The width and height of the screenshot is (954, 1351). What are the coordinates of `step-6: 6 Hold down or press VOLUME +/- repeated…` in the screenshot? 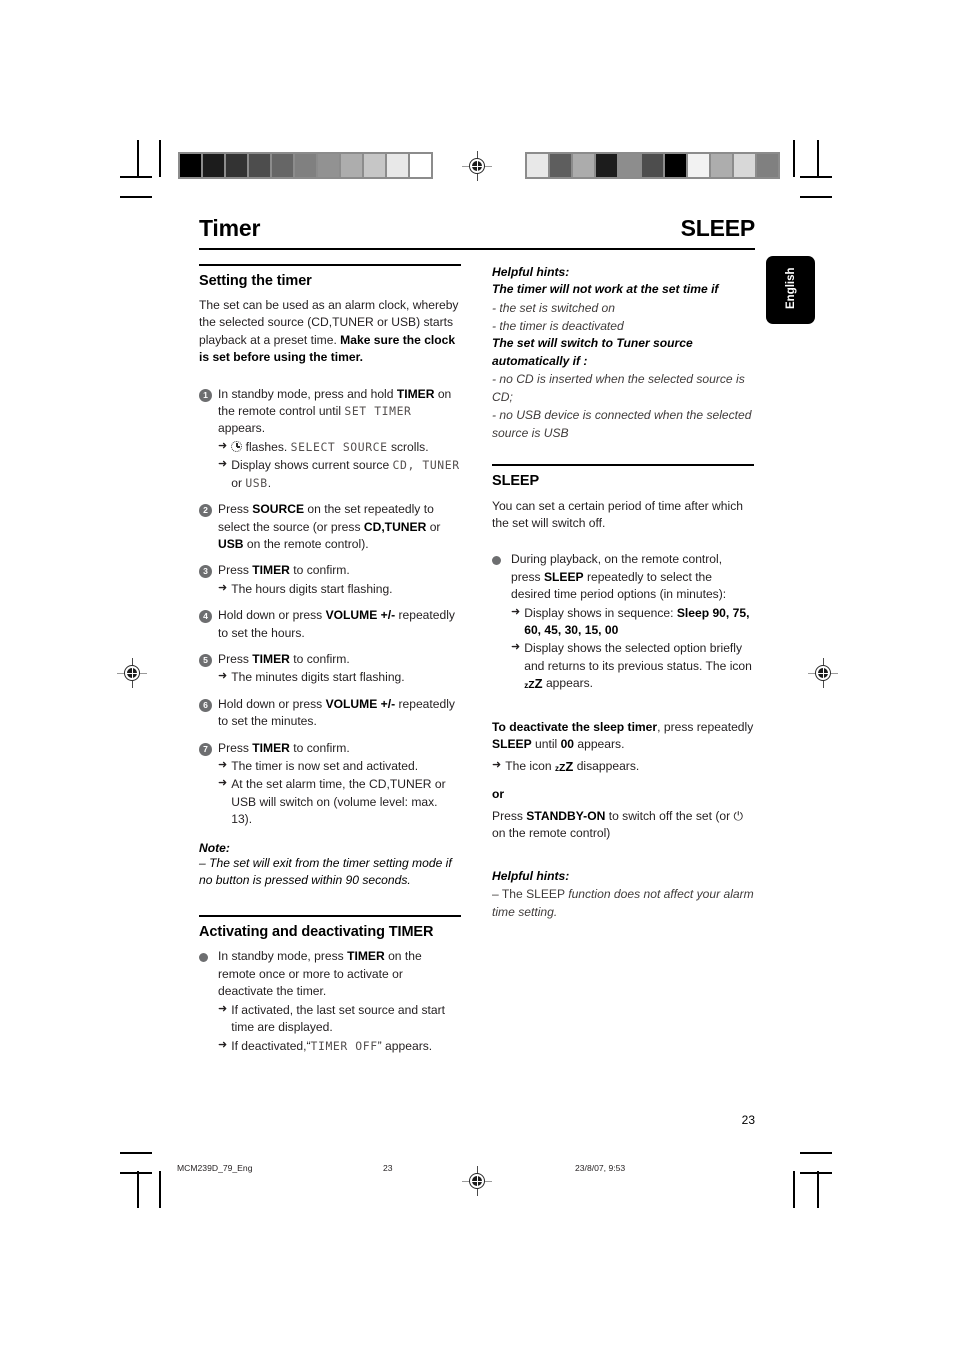 It's located at (330, 713).